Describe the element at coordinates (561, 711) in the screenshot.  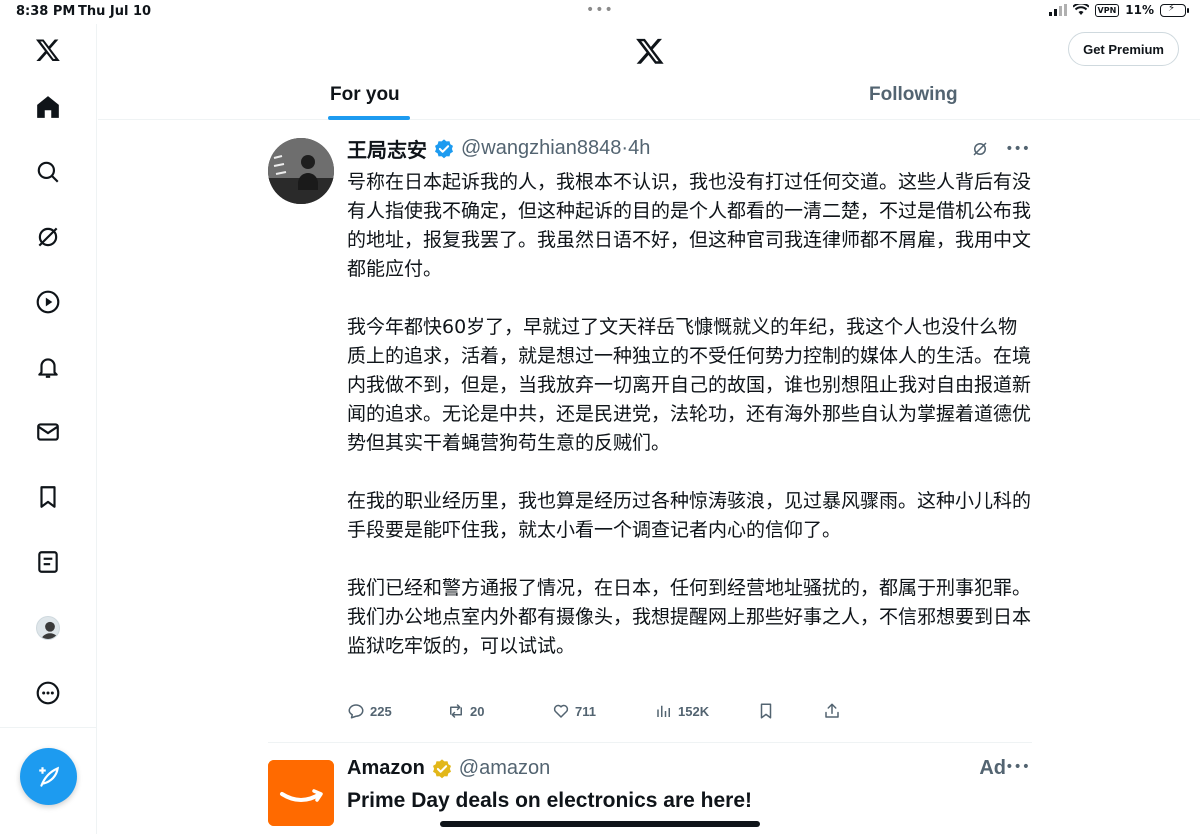
I see `heart-icon` at that location.